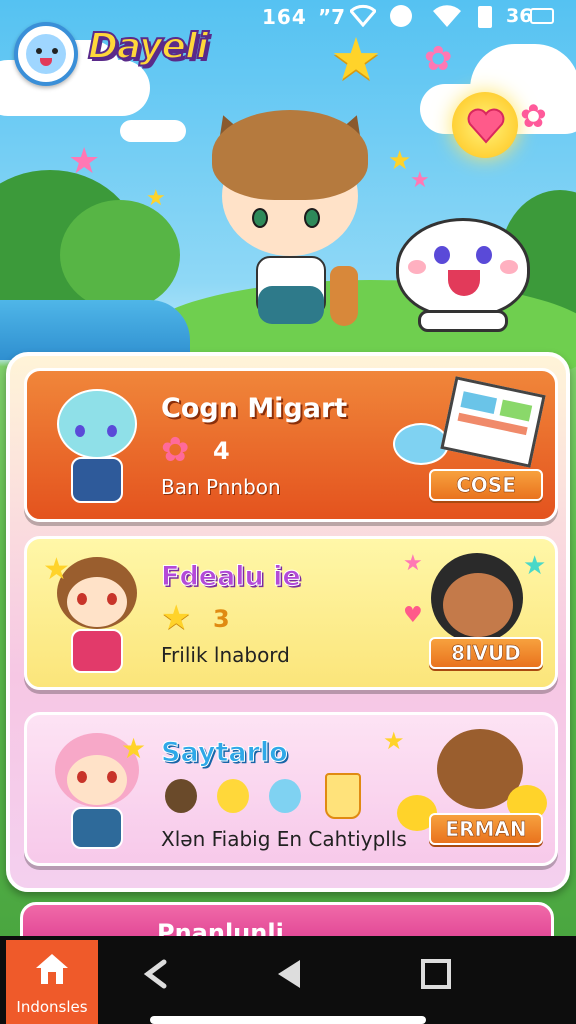  Describe the element at coordinates (46, 54) in the screenshot. I see `app-logo` at that location.